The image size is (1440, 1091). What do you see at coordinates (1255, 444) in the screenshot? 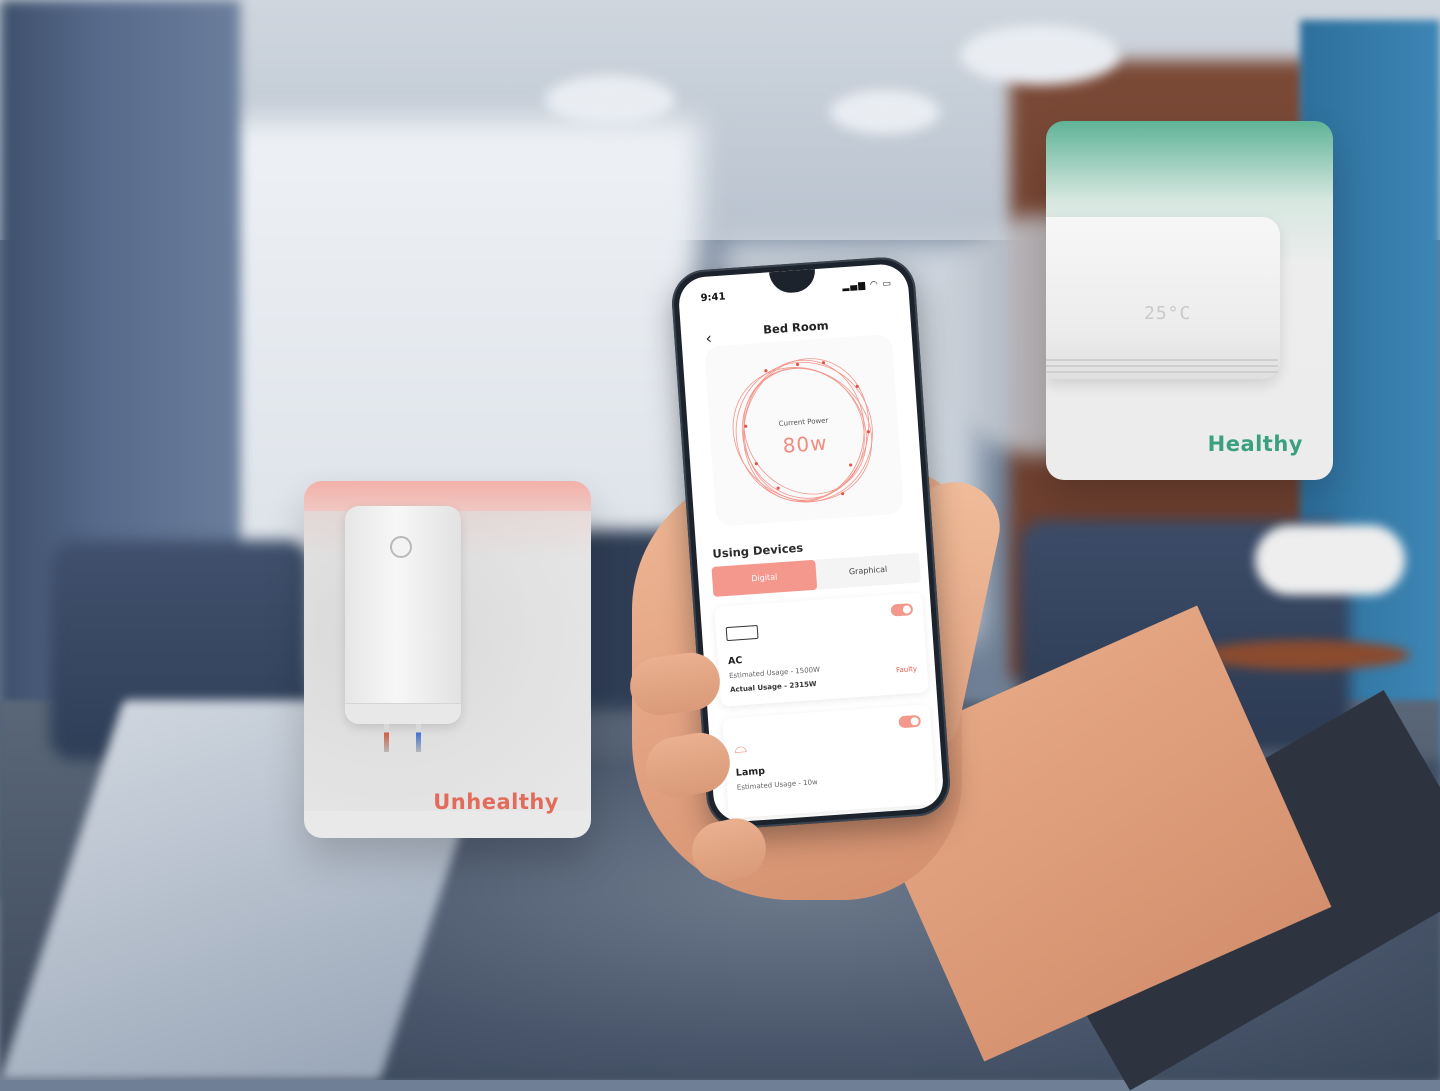
I see `healthy-status-label: Healthy` at bounding box center [1255, 444].